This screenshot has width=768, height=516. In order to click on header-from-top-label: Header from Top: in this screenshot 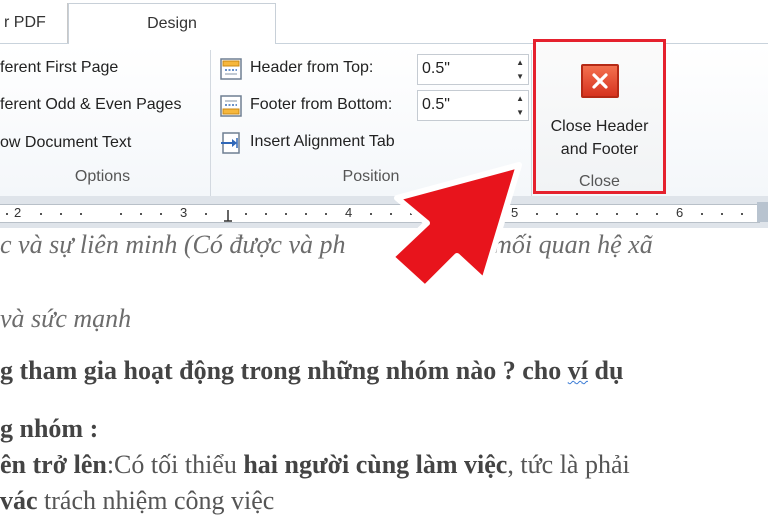, I will do `click(312, 67)`.